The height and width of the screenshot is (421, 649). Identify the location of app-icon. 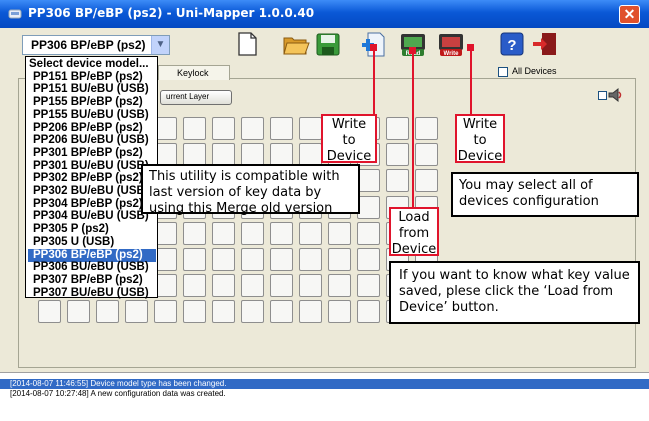
(15, 14).